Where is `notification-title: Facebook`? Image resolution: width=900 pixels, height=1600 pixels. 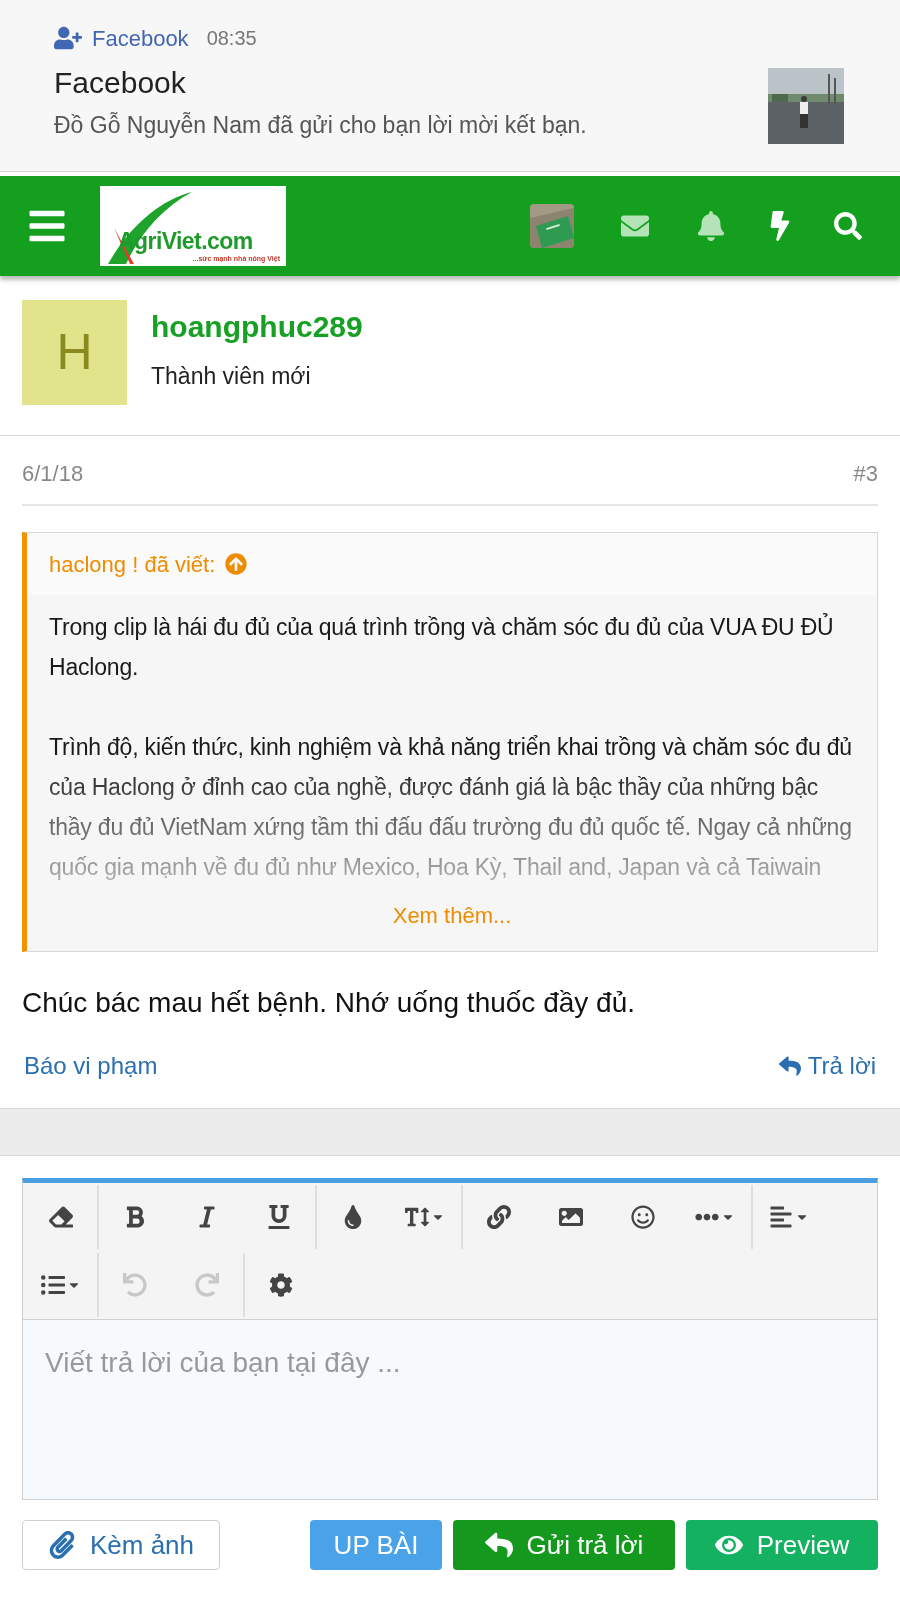 notification-title: Facebook is located at coordinates (120, 83).